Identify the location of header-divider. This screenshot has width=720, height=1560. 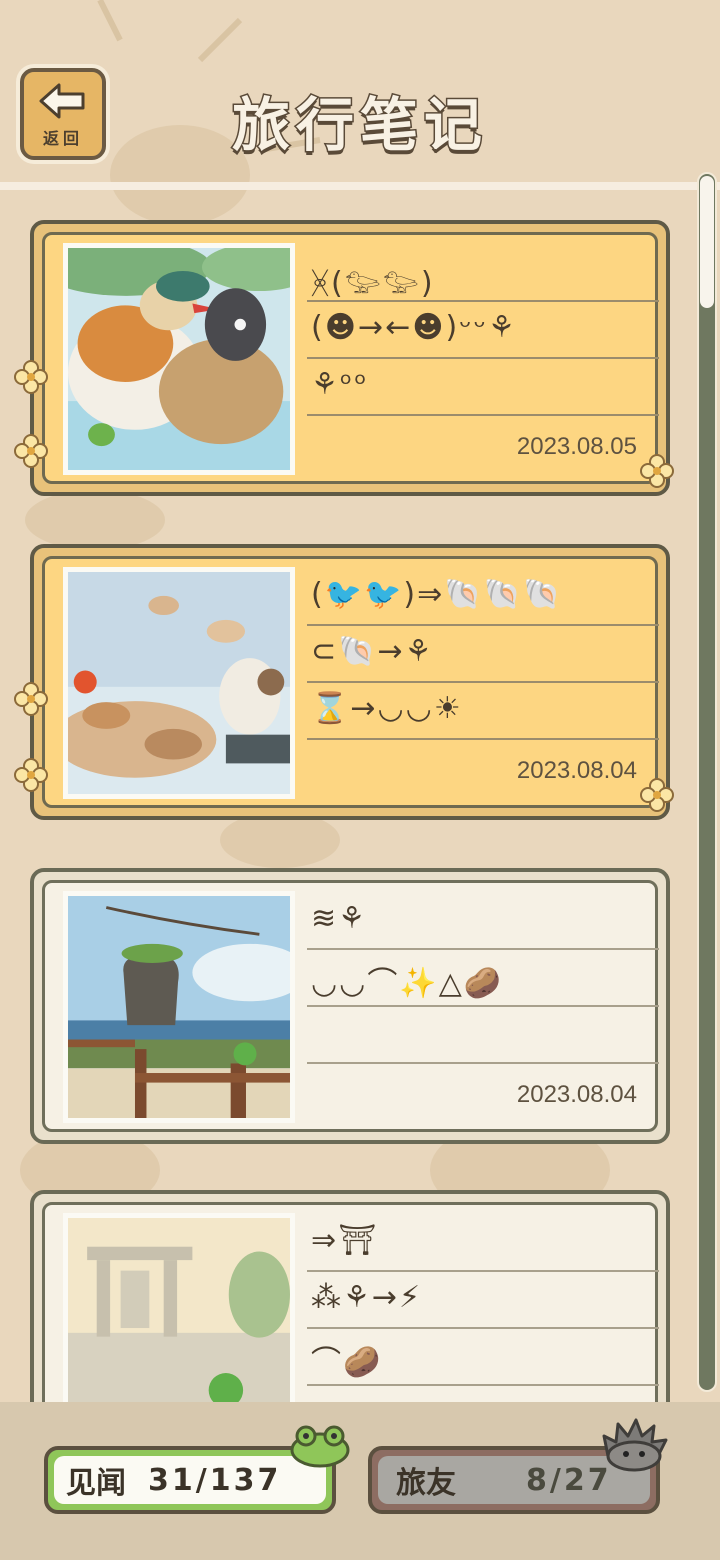
(360, 186).